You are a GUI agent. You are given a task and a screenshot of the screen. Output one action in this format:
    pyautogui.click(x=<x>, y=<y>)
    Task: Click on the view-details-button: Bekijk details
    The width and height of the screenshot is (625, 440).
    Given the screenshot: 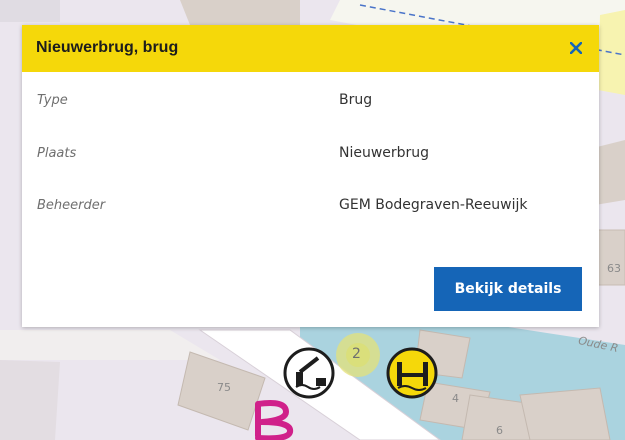 What is the action you would take?
    pyautogui.click(x=508, y=289)
    